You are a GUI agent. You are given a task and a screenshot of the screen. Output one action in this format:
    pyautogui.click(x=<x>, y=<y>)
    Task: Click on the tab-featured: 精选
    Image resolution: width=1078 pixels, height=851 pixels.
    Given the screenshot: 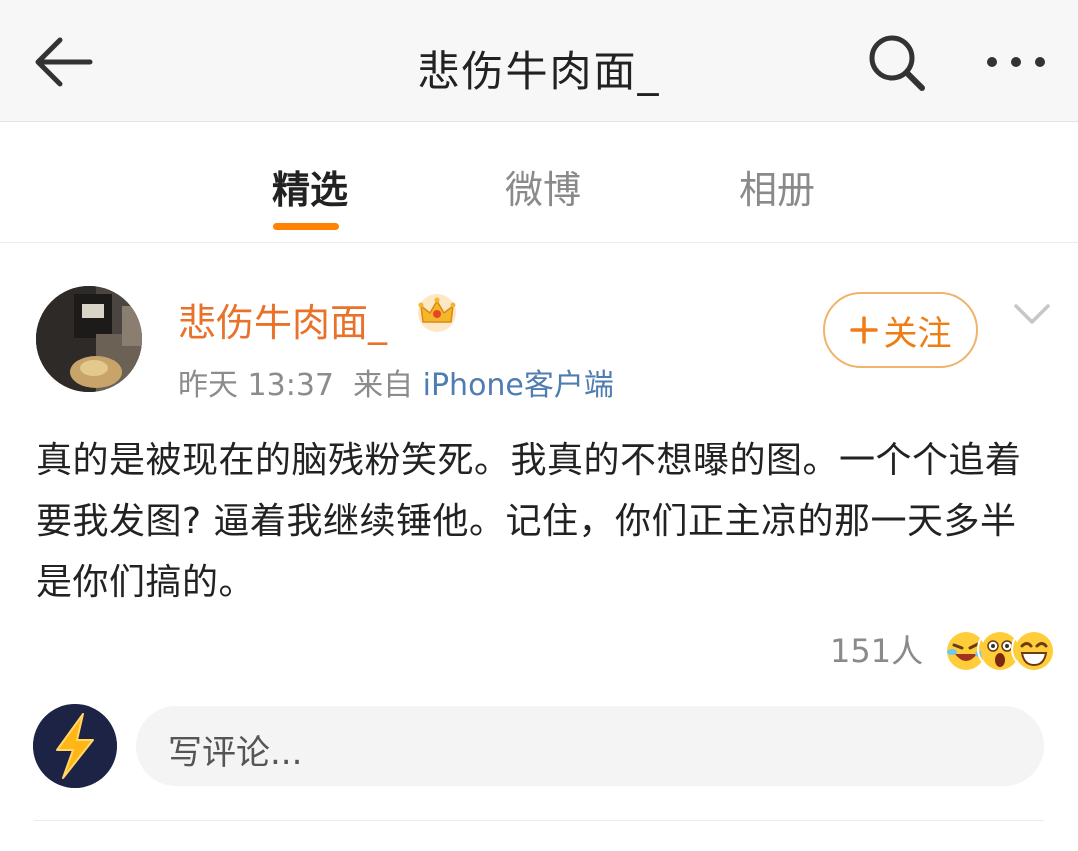 What is the action you would take?
    pyautogui.click(x=310, y=186)
    